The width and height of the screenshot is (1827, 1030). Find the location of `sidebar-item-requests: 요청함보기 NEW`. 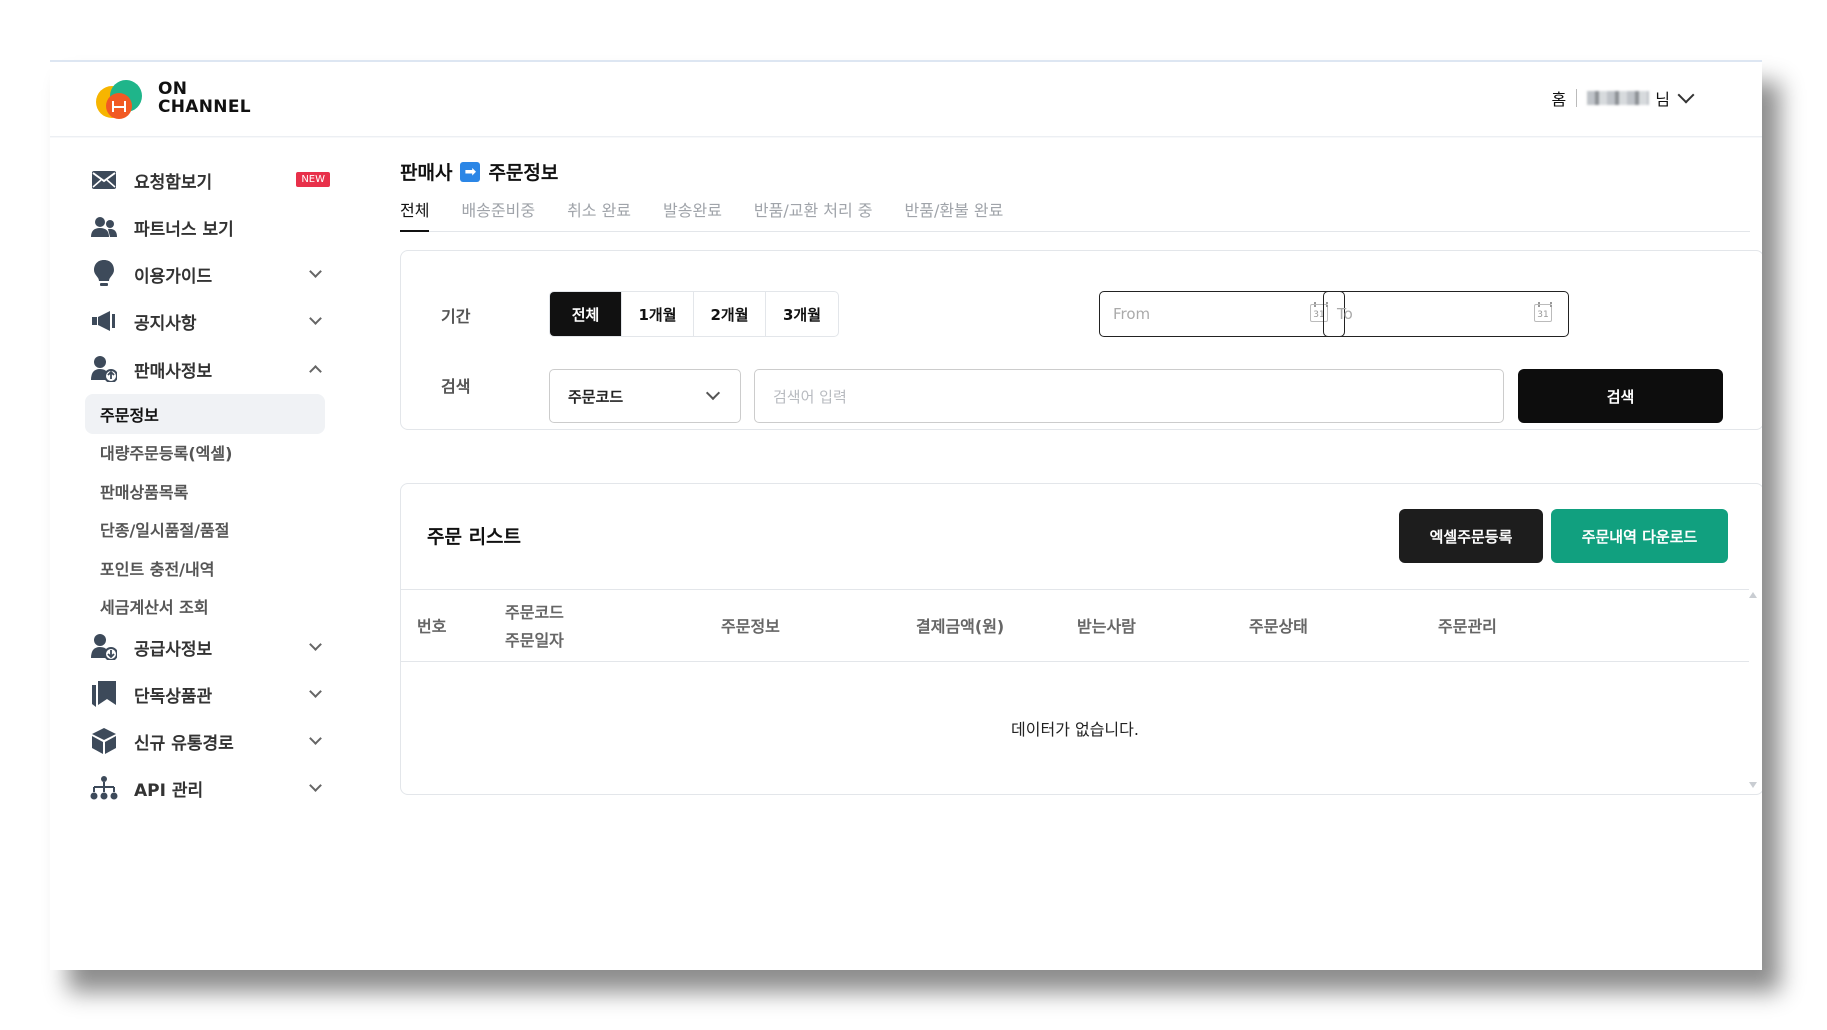

sidebar-item-requests: 요청함보기 NEW is located at coordinates (210, 180).